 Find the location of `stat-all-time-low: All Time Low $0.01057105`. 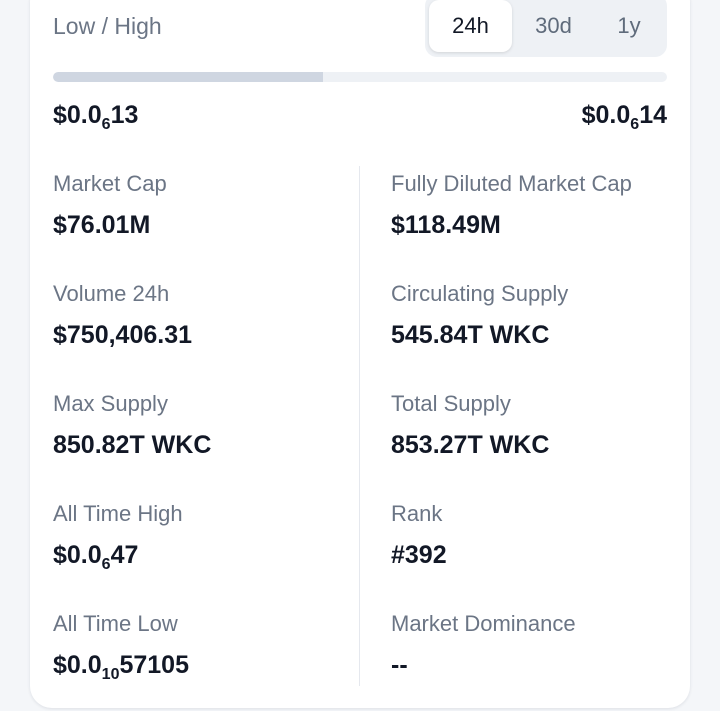

stat-all-time-low: All Time Low $0.01057105 is located at coordinates (121, 647).